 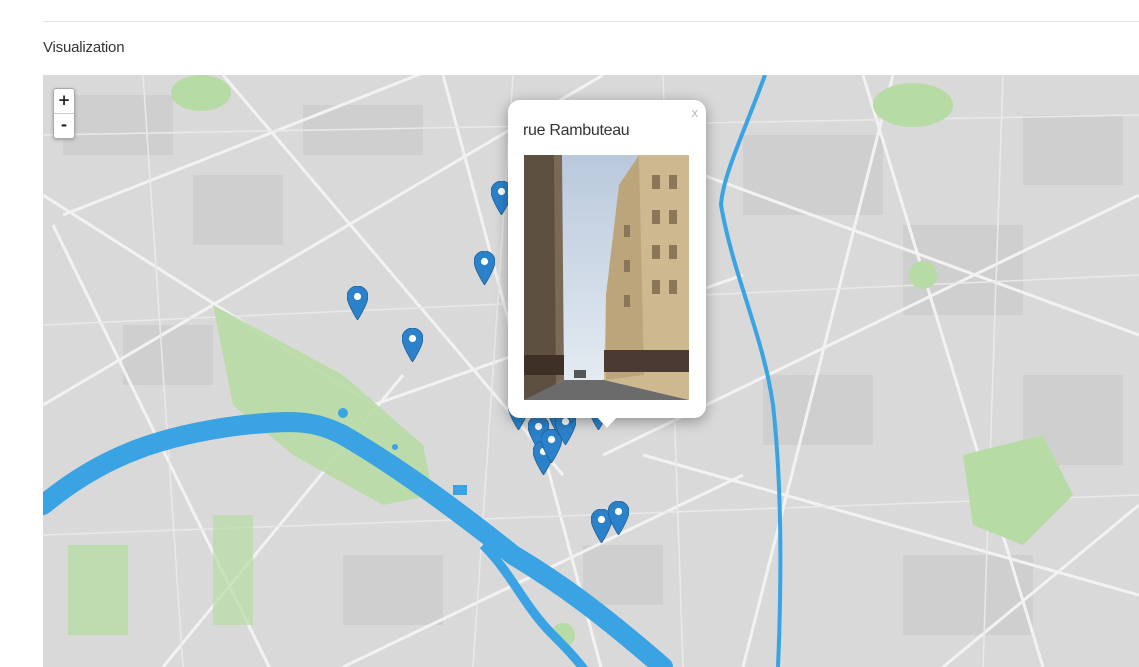 What do you see at coordinates (606, 277) in the screenshot?
I see `popup-street-photo` at bounding box center [606, 277].